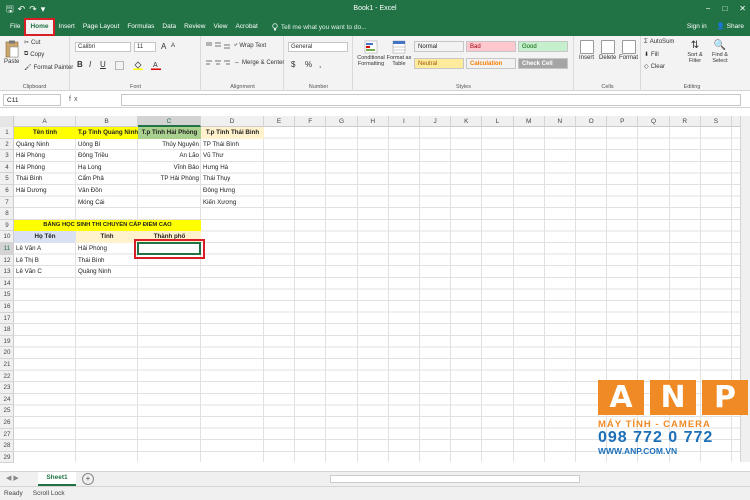 This screenshot has height=500, width=750. What do you see at coordinates (259, 63) in the screenshot?
I see `merge-center-button: ⇔ Merge & Center` at bounding box center [259, 63].